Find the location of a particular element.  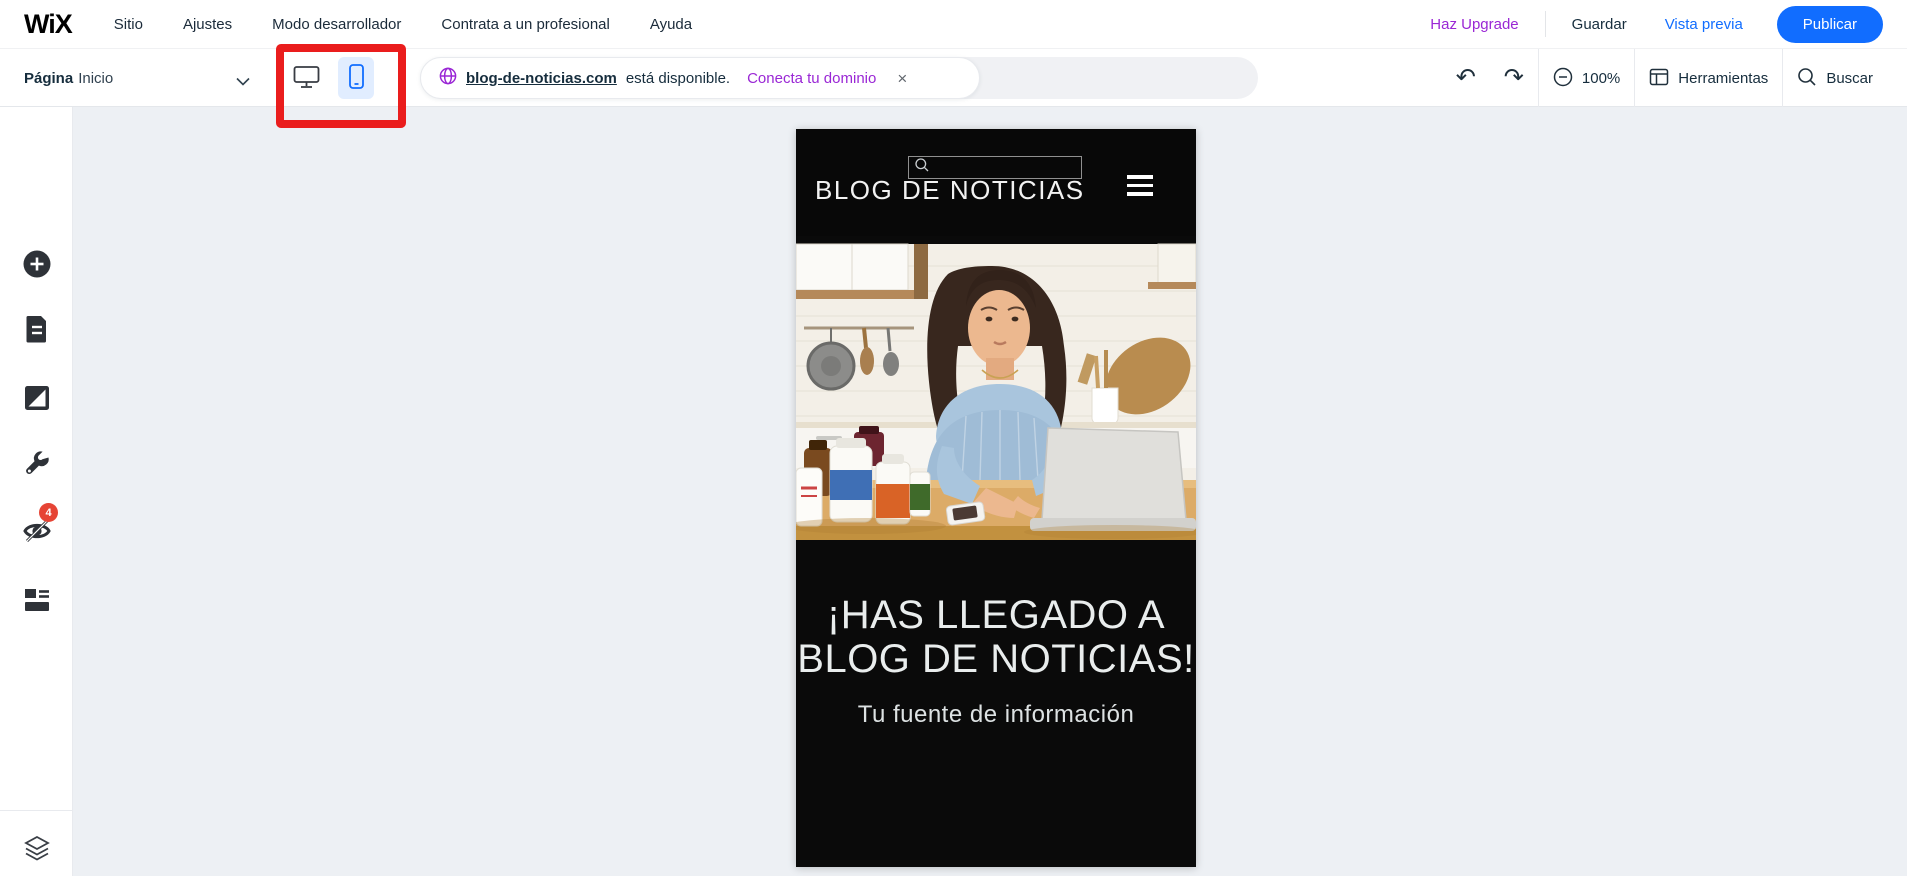

toolbar-right-controls: ↶ ↷ 100% Herramientas Buscar is located at coordinates (1664, 78).